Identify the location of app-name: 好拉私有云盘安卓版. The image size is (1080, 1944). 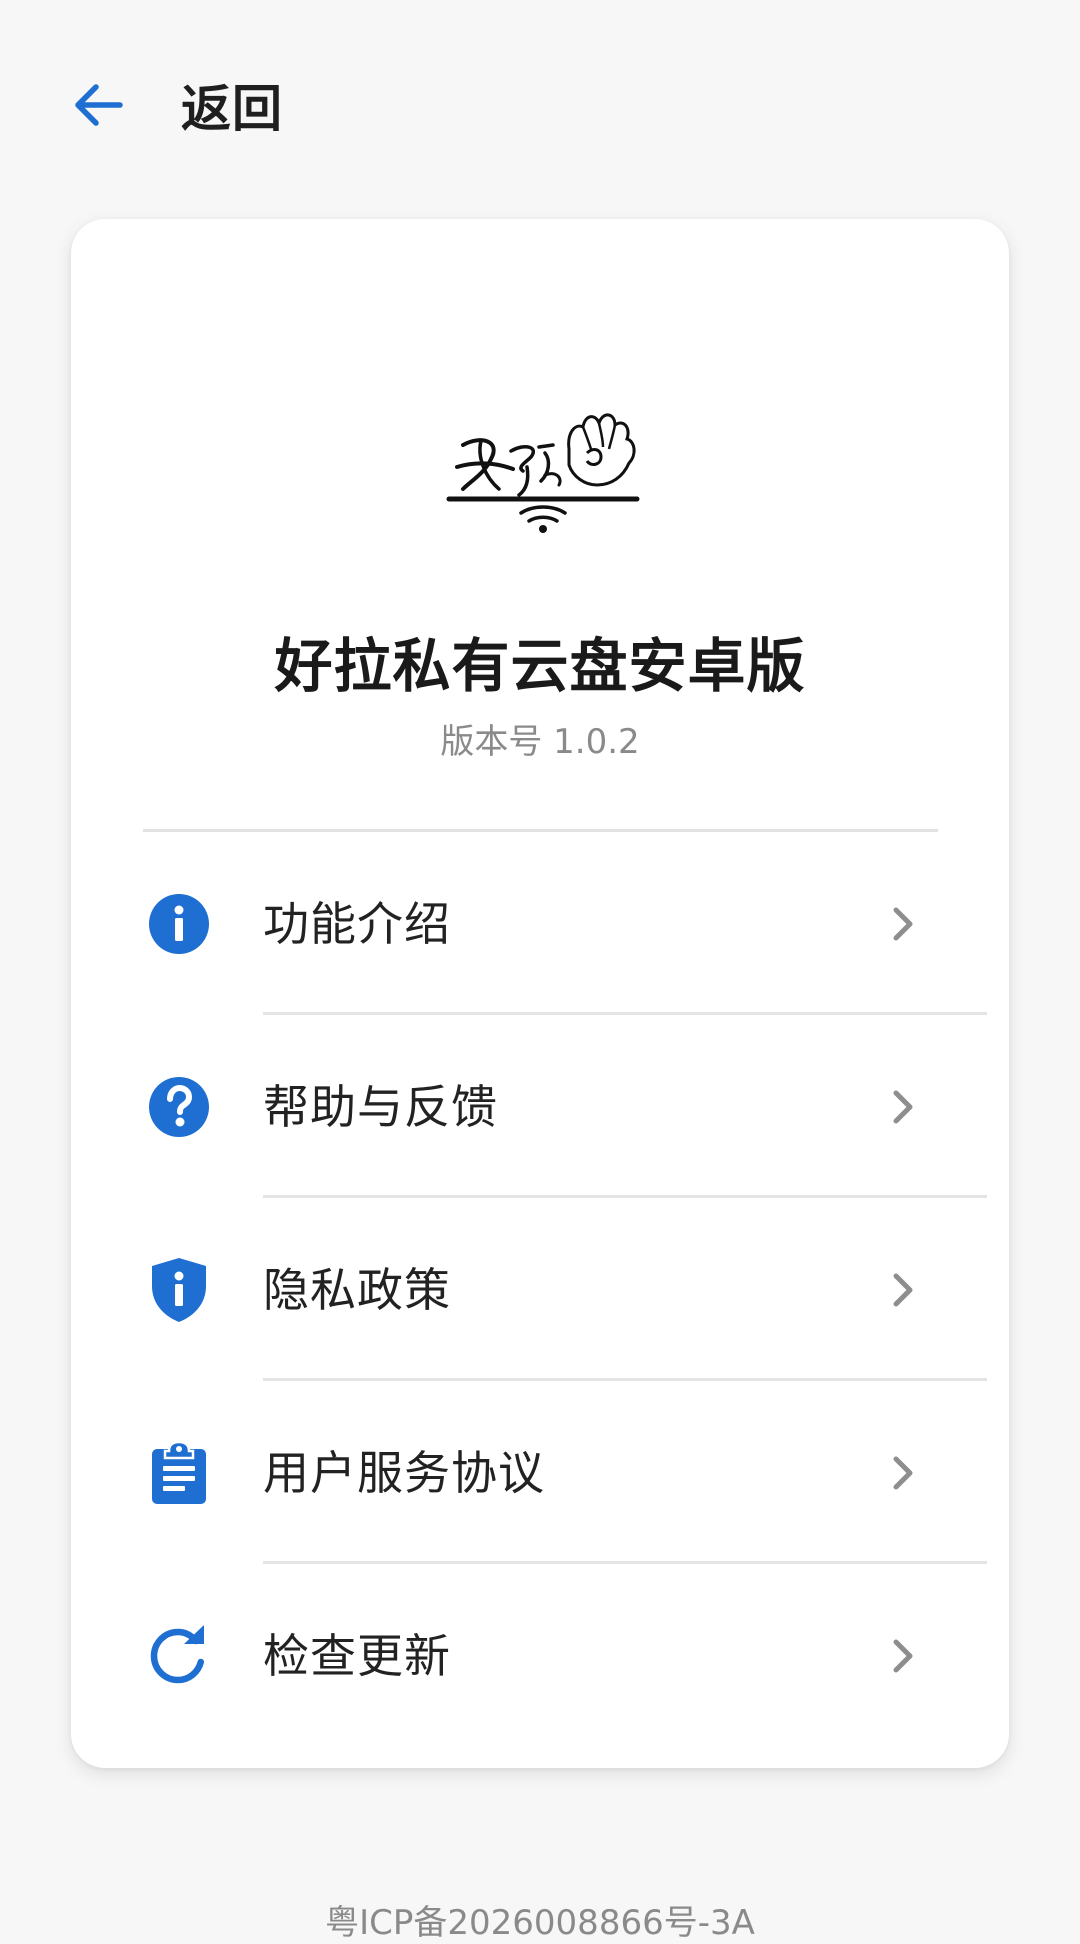
(540, 666).